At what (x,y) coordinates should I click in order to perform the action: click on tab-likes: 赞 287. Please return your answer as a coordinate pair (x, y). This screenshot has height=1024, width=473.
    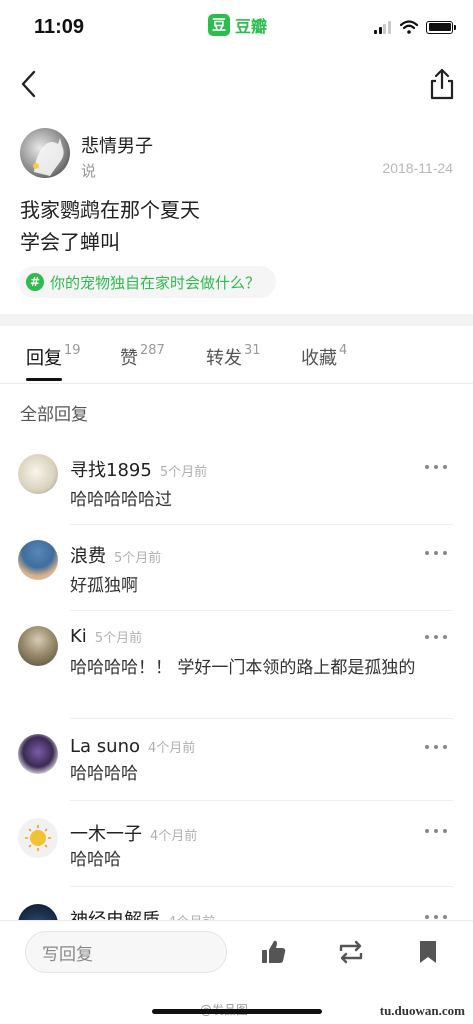
    Looking at the image, I should click on (142, 356).